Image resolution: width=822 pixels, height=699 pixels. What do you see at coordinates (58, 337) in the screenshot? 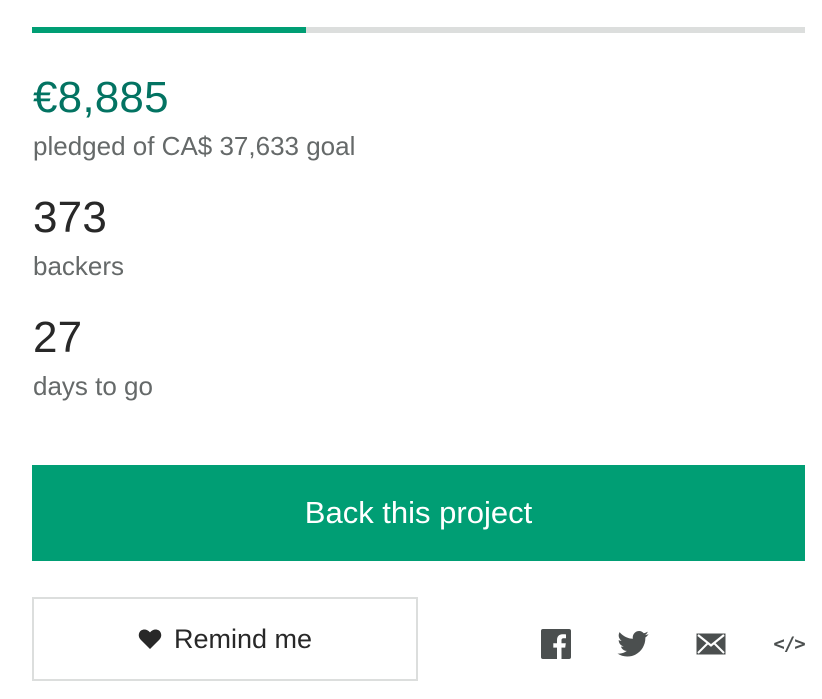
I see `days-to-go-count: 27` at bounding box center [58, 337].